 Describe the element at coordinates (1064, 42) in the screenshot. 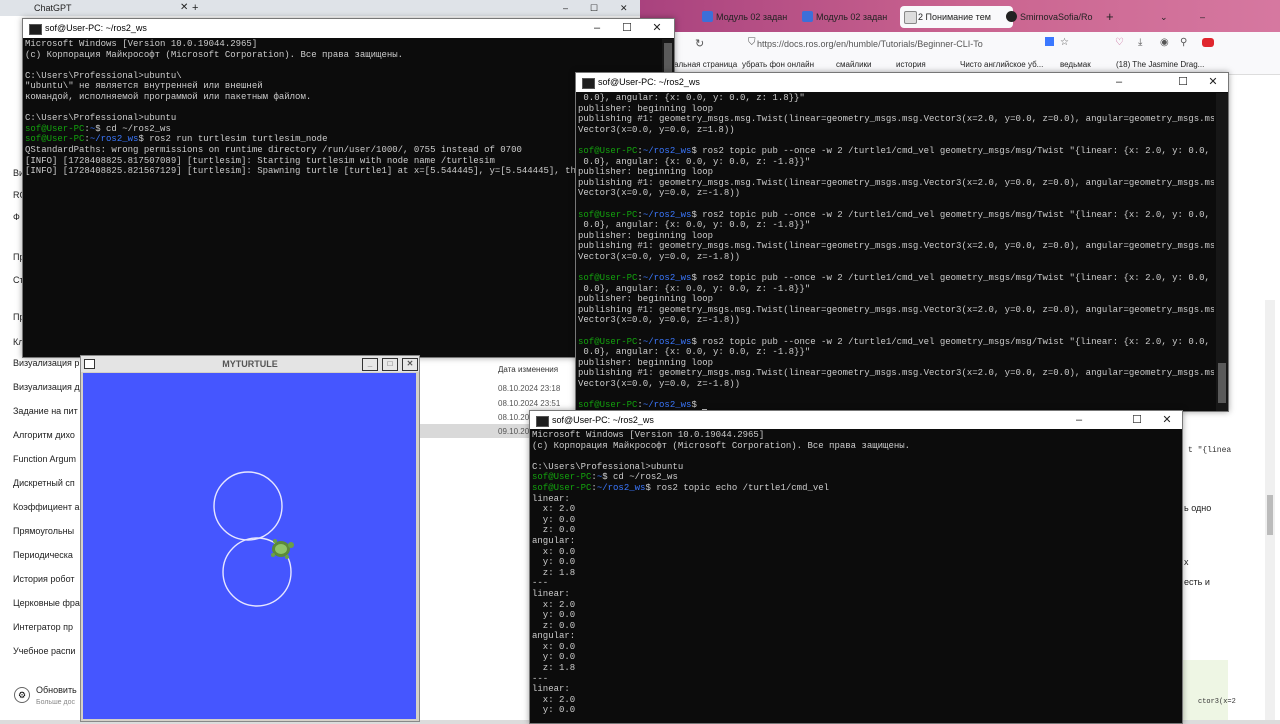

I see `bookmark-star-icon: ☆` at that location.